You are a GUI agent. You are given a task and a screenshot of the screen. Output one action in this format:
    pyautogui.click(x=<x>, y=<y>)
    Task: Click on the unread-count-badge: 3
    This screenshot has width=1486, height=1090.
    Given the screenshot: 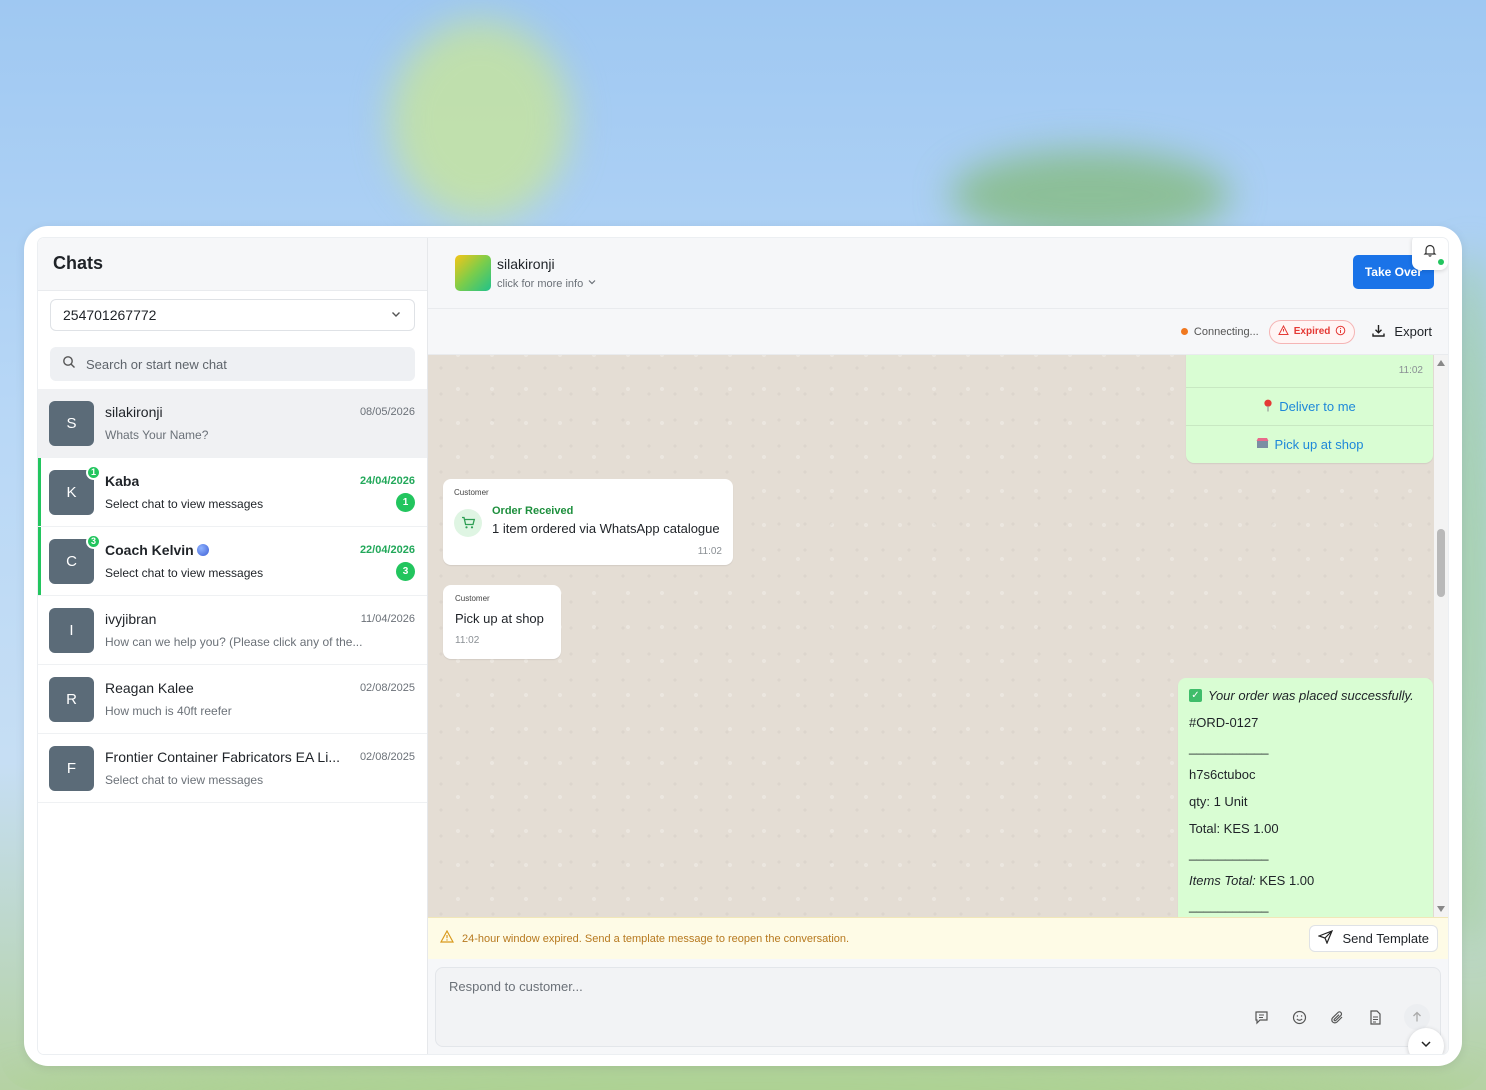 What is the action you would take?
    pyautogui.click(x=405, y=571)
    